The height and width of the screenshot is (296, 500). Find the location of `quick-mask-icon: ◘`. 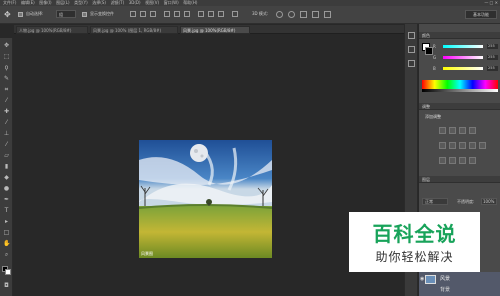

quick-mask-icon: ◘ is located at coordinates (6, 285).